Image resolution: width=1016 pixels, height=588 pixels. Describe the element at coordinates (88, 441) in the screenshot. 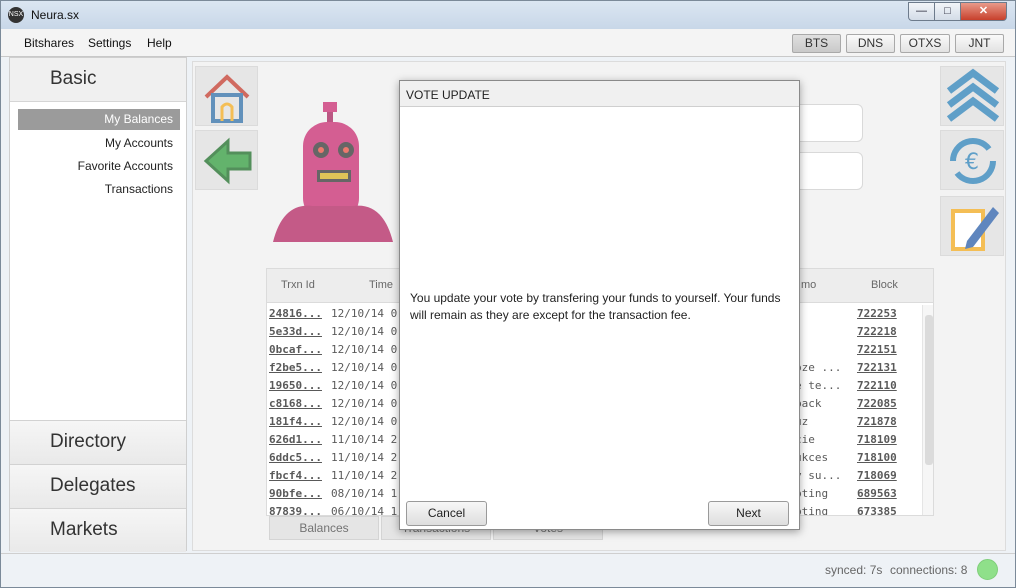

I see `sidebar-section-label: Directory` at that location.